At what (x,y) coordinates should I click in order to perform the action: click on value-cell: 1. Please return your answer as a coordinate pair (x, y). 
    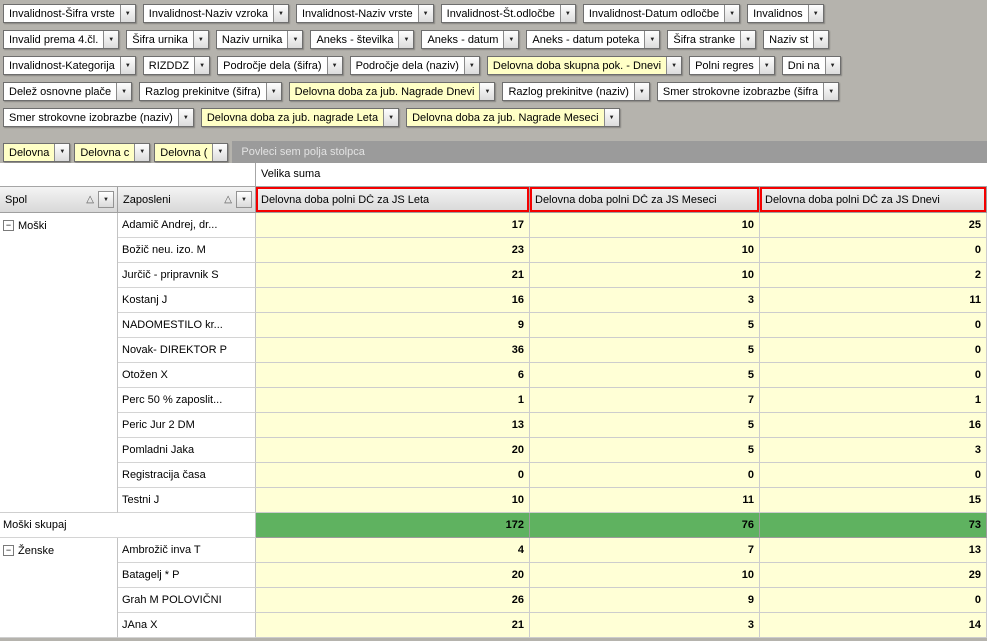
    Looking at the image, I should click on (393, 400).